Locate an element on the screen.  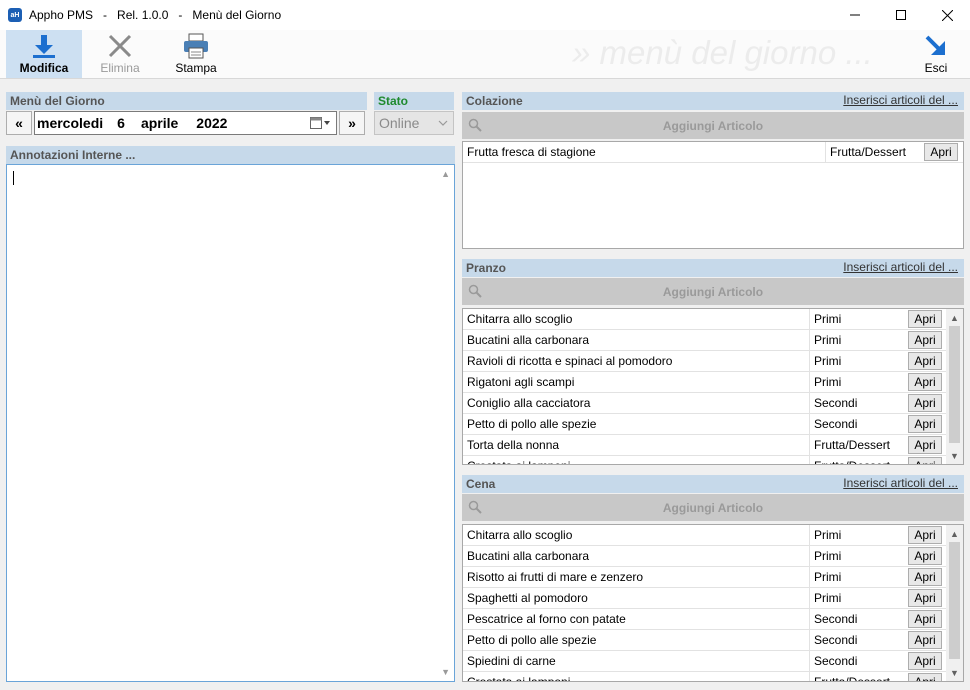
elimina-button: Elimina is located at coordinates (120, 54).